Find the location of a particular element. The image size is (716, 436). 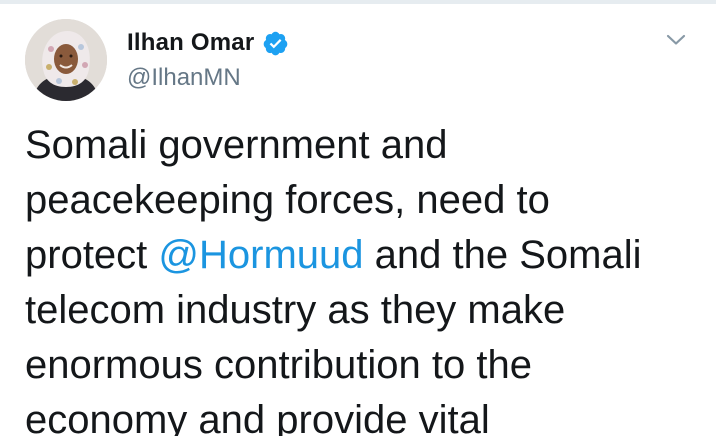

author-name-row: Ilhan Omar is located at coordinates (208, 43).